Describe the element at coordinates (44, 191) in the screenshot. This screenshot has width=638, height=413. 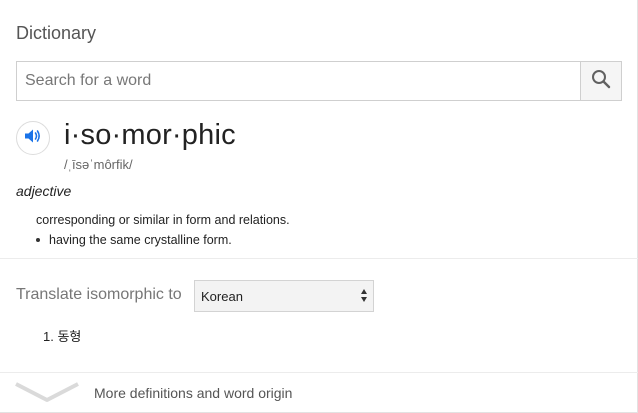
I see `part-of-speech: adjective` at that location.